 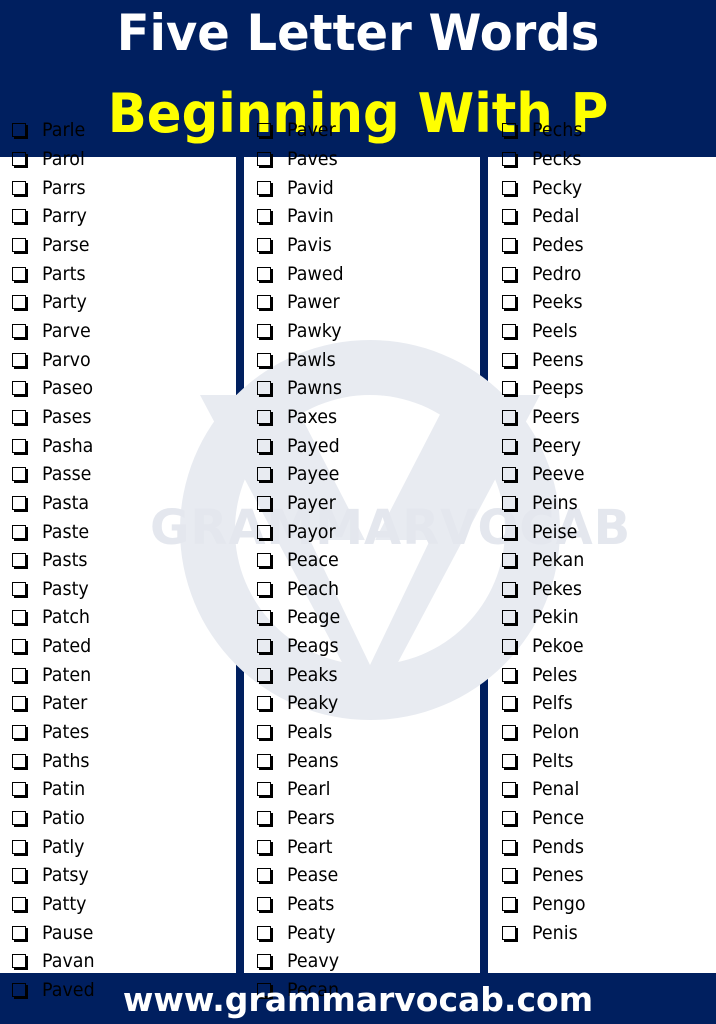 What do you see at coordinates (545, 875) in the screenshot?
I see `word-list-item: Penes` at bounding box center [545, 875].